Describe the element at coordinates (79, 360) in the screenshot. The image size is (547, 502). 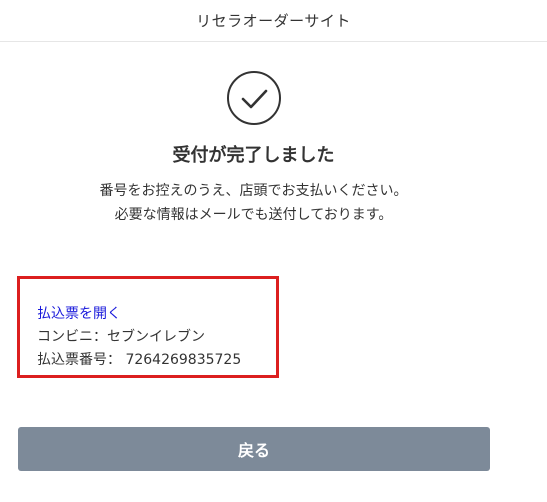
I see `payment-slip-number-label: 払込票番号：` at that location.